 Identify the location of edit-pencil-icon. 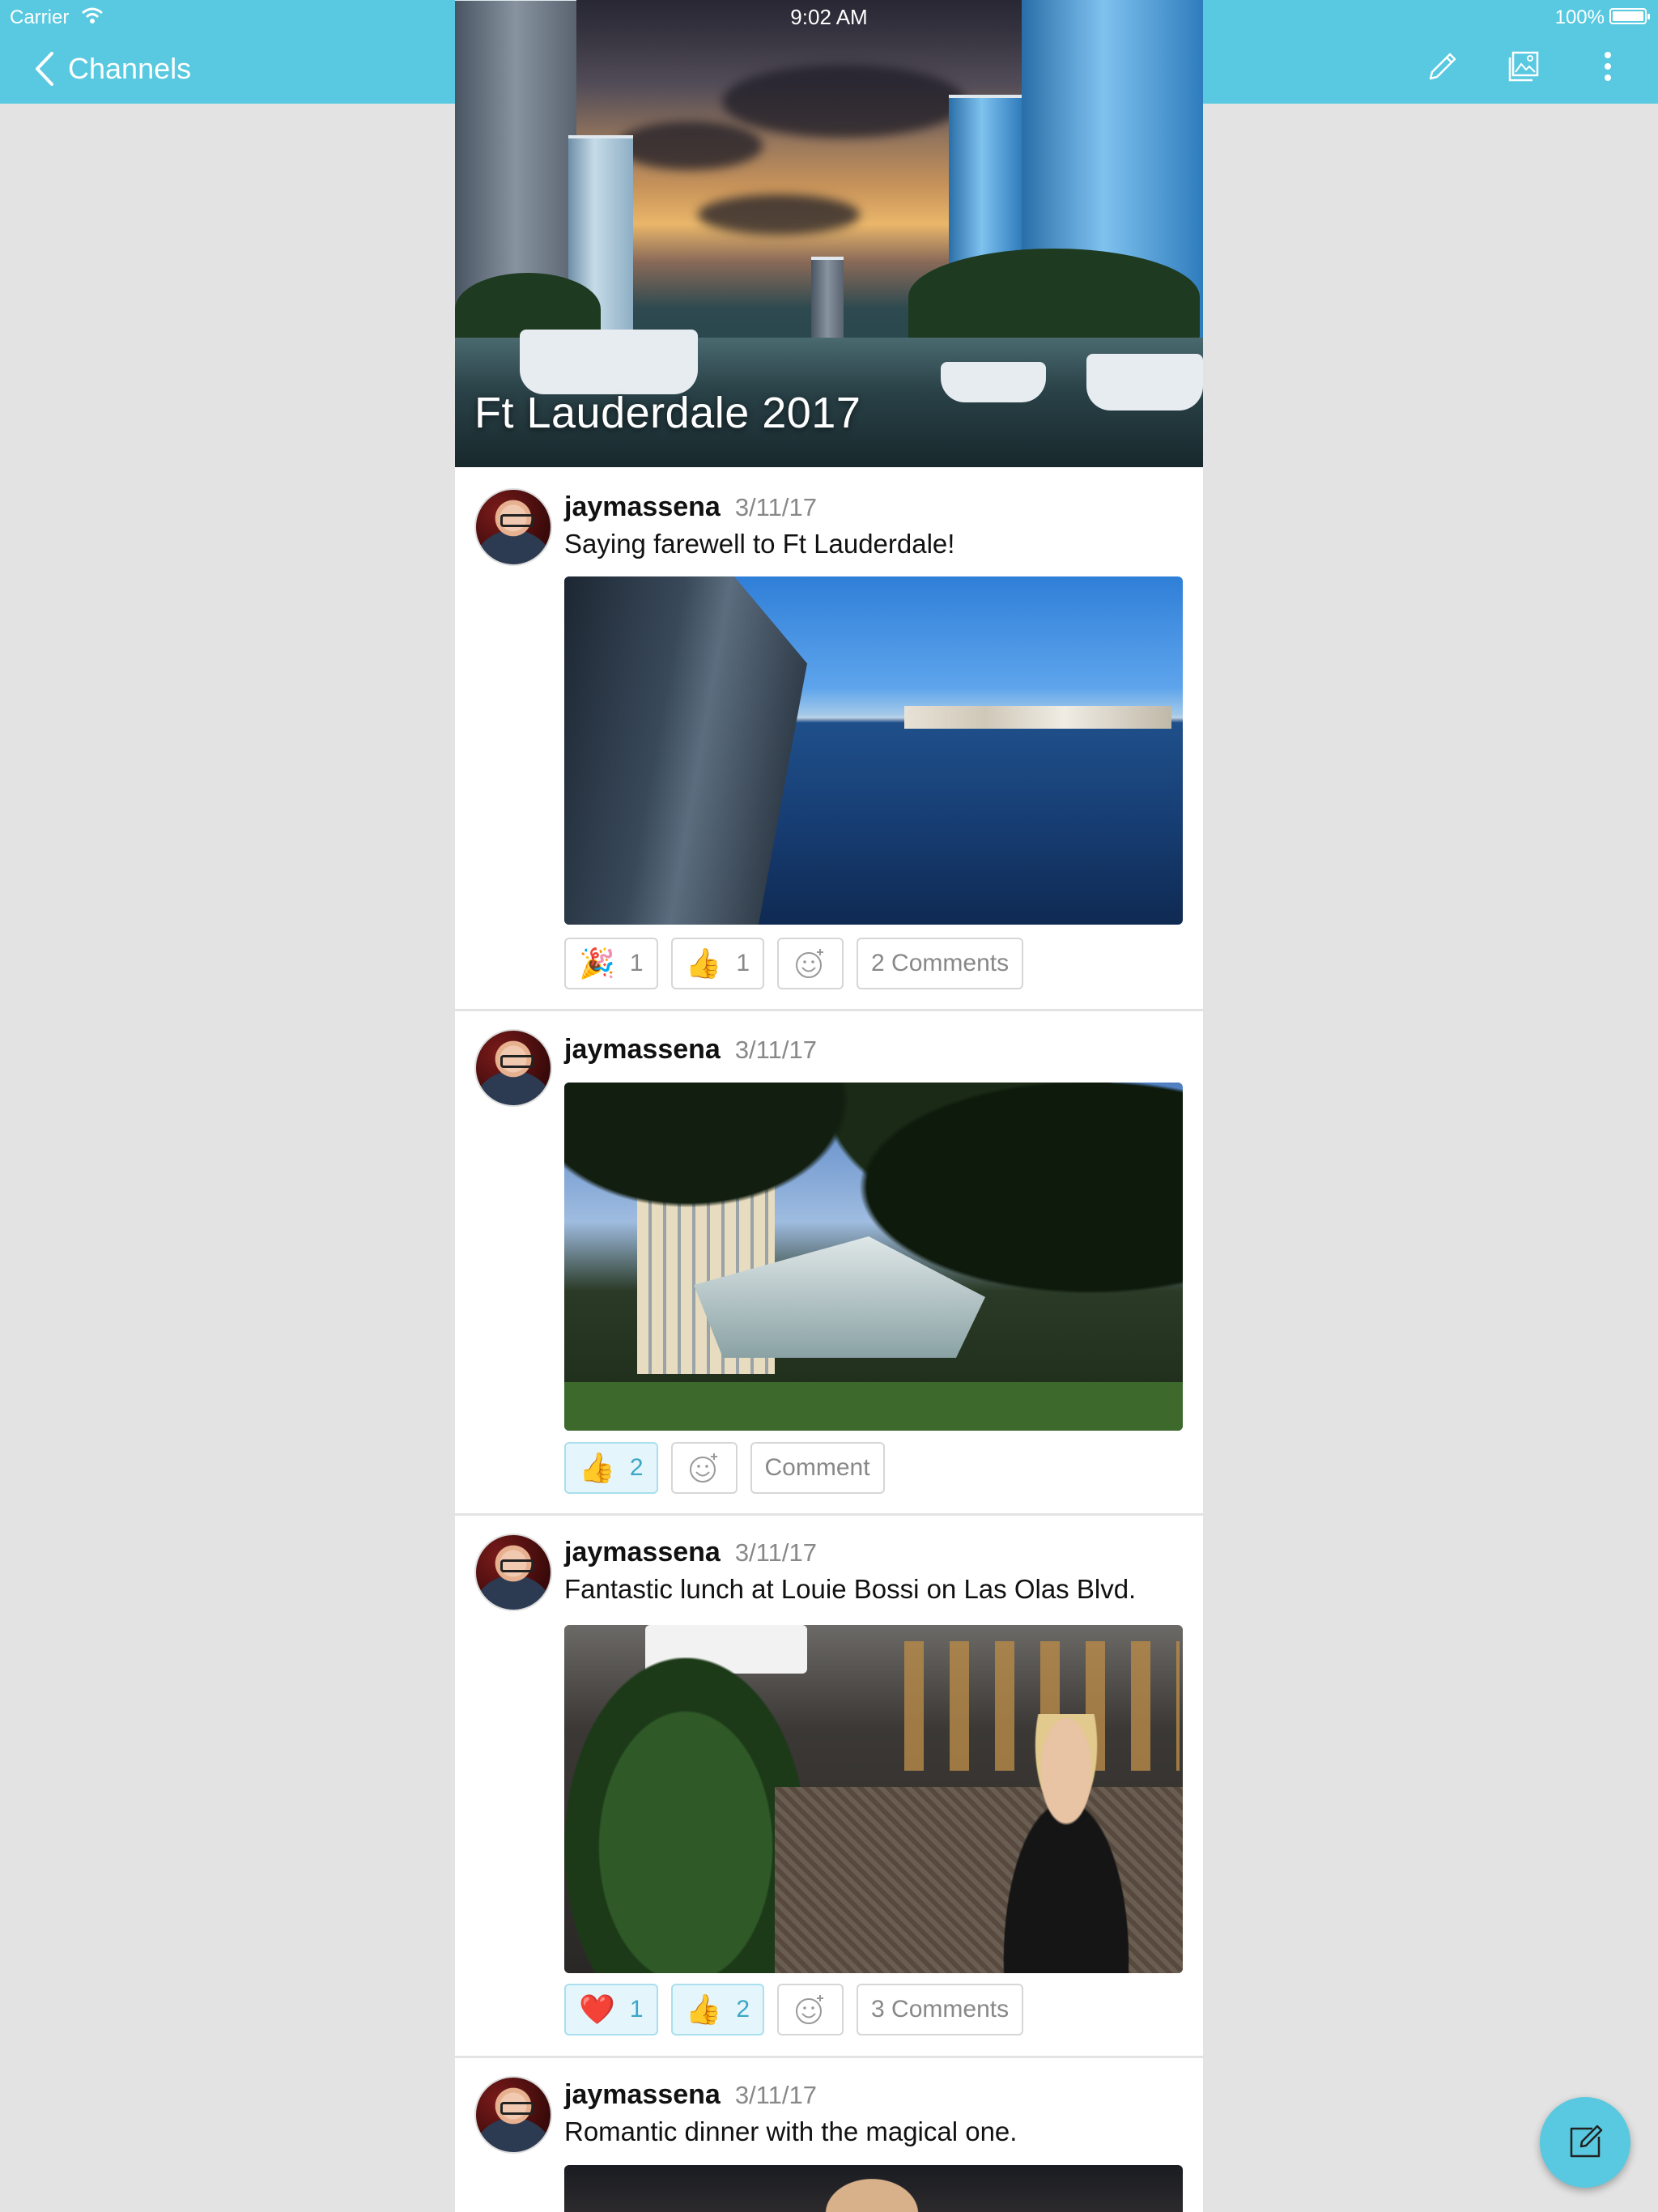
(1443, 66).